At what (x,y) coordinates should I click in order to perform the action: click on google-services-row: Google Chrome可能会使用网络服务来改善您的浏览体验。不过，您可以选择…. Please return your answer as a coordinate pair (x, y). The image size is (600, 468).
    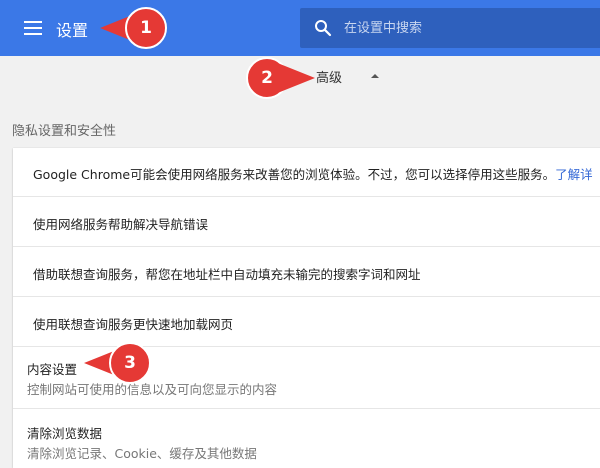
    Looking at the image, I should click on (306, 172).